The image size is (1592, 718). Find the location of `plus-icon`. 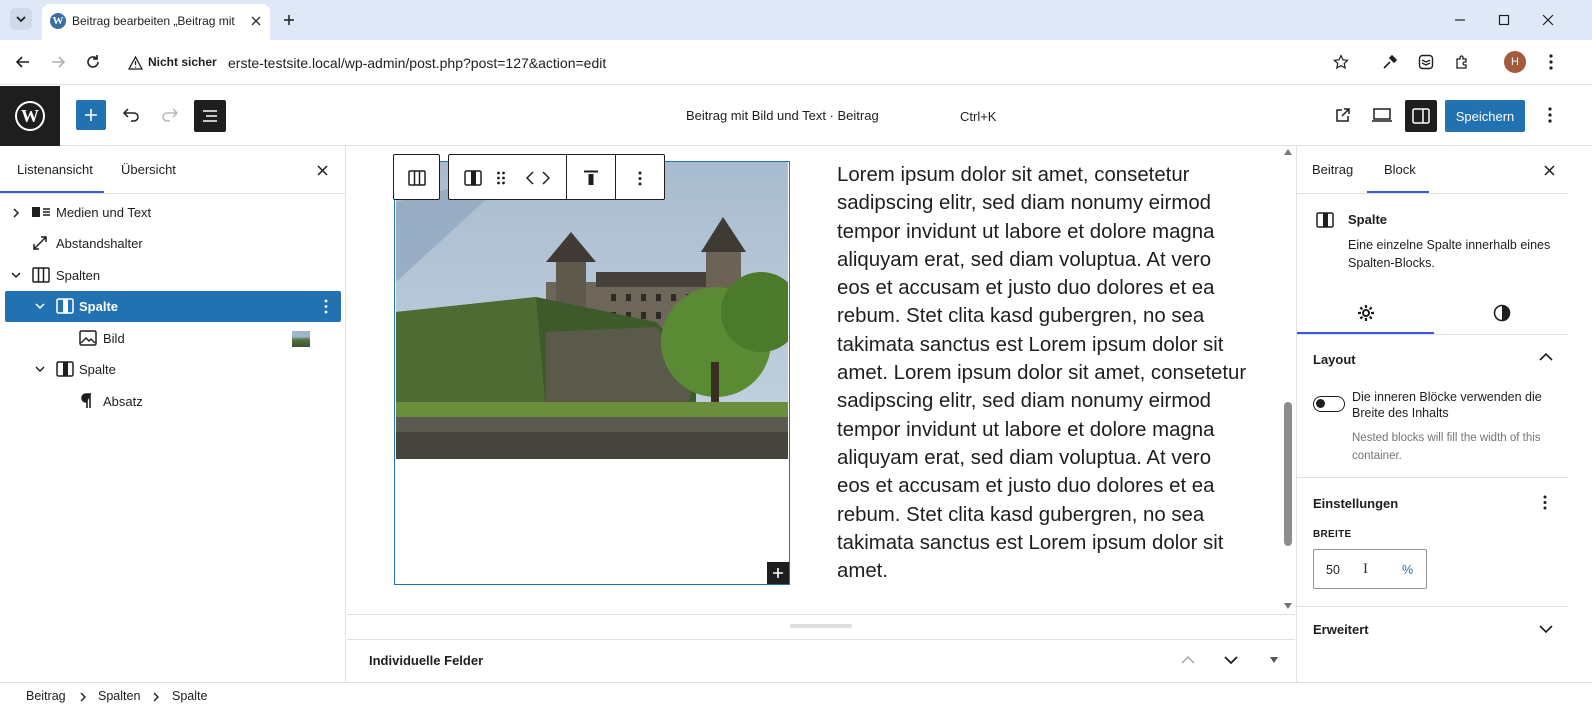

plus-icon is located at coordinates (91, 115).